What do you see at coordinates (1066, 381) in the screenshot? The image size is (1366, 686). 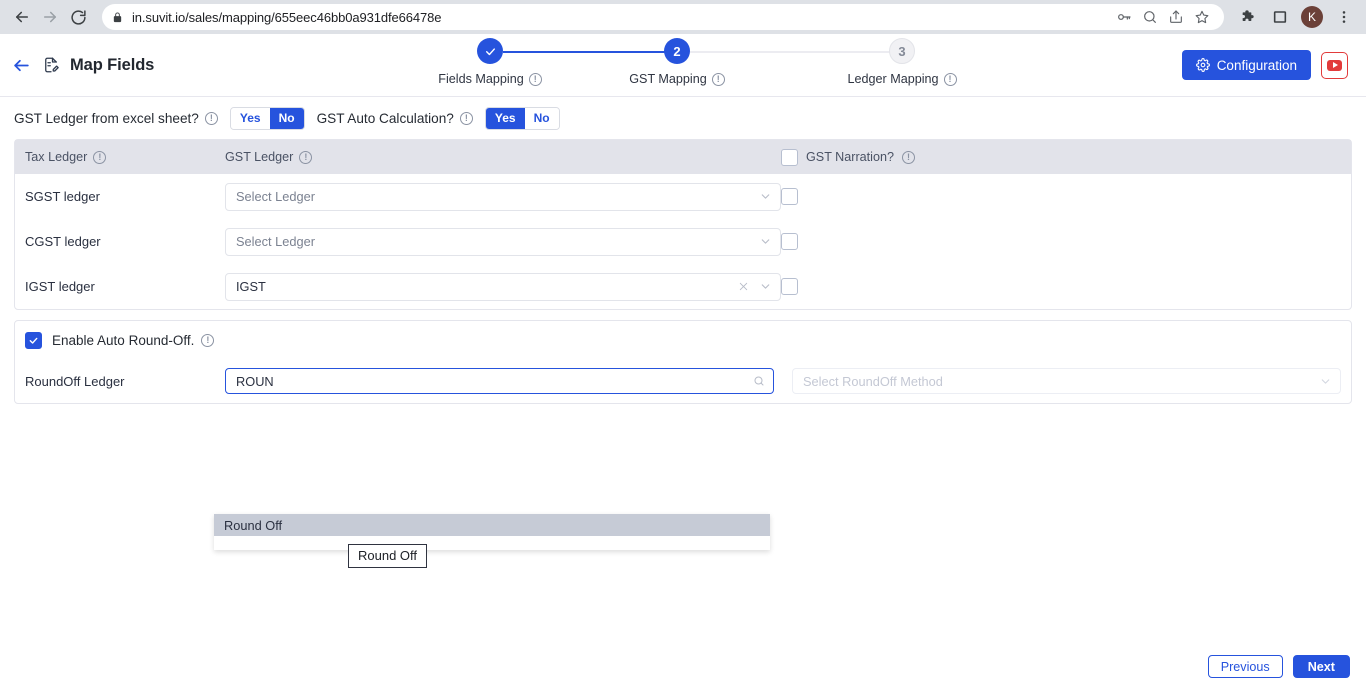 I see `roundoff-method-select: Select RoundOff Method` at bounding box center [1066, 381].